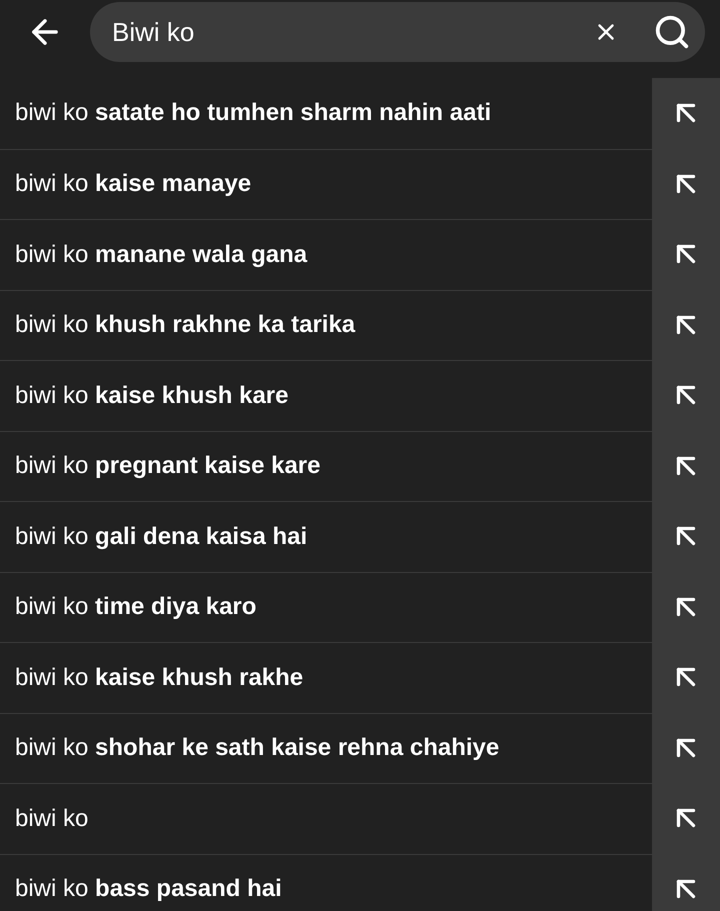 Image resolution: width=720 pixels, height=911 pixels. What do you see at coordinates (159, 677) in the screenshot?
I see `suggestion-text: biwi ko kaise khush rakhe` at bounding box center [159, 677].